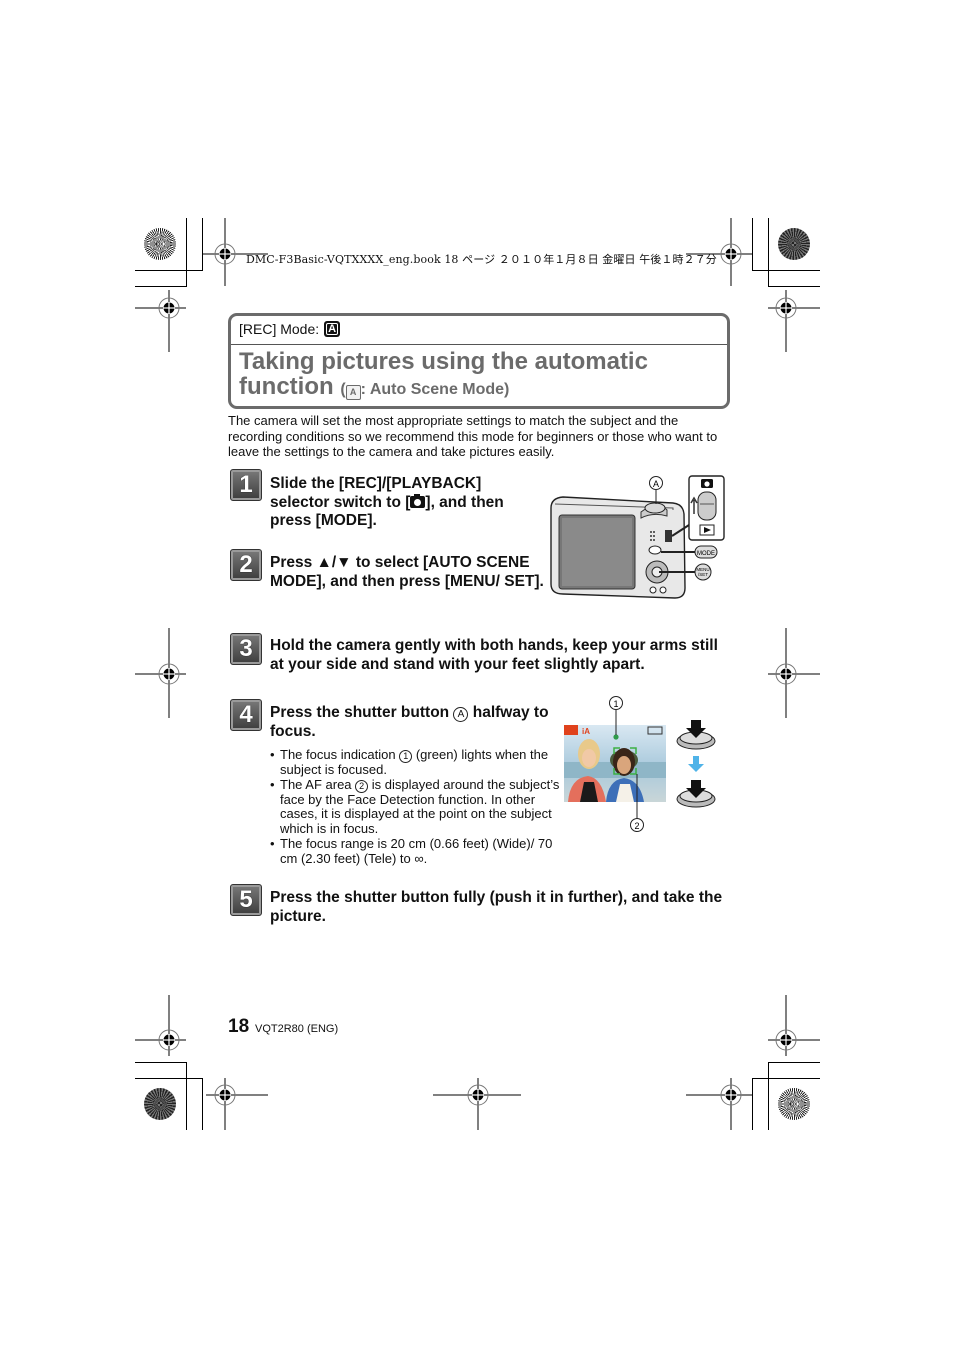  What do you see at coordinates (703, 574) in the screenshot?
I see `svg-text: /SET` at bounding box center [703, 574].